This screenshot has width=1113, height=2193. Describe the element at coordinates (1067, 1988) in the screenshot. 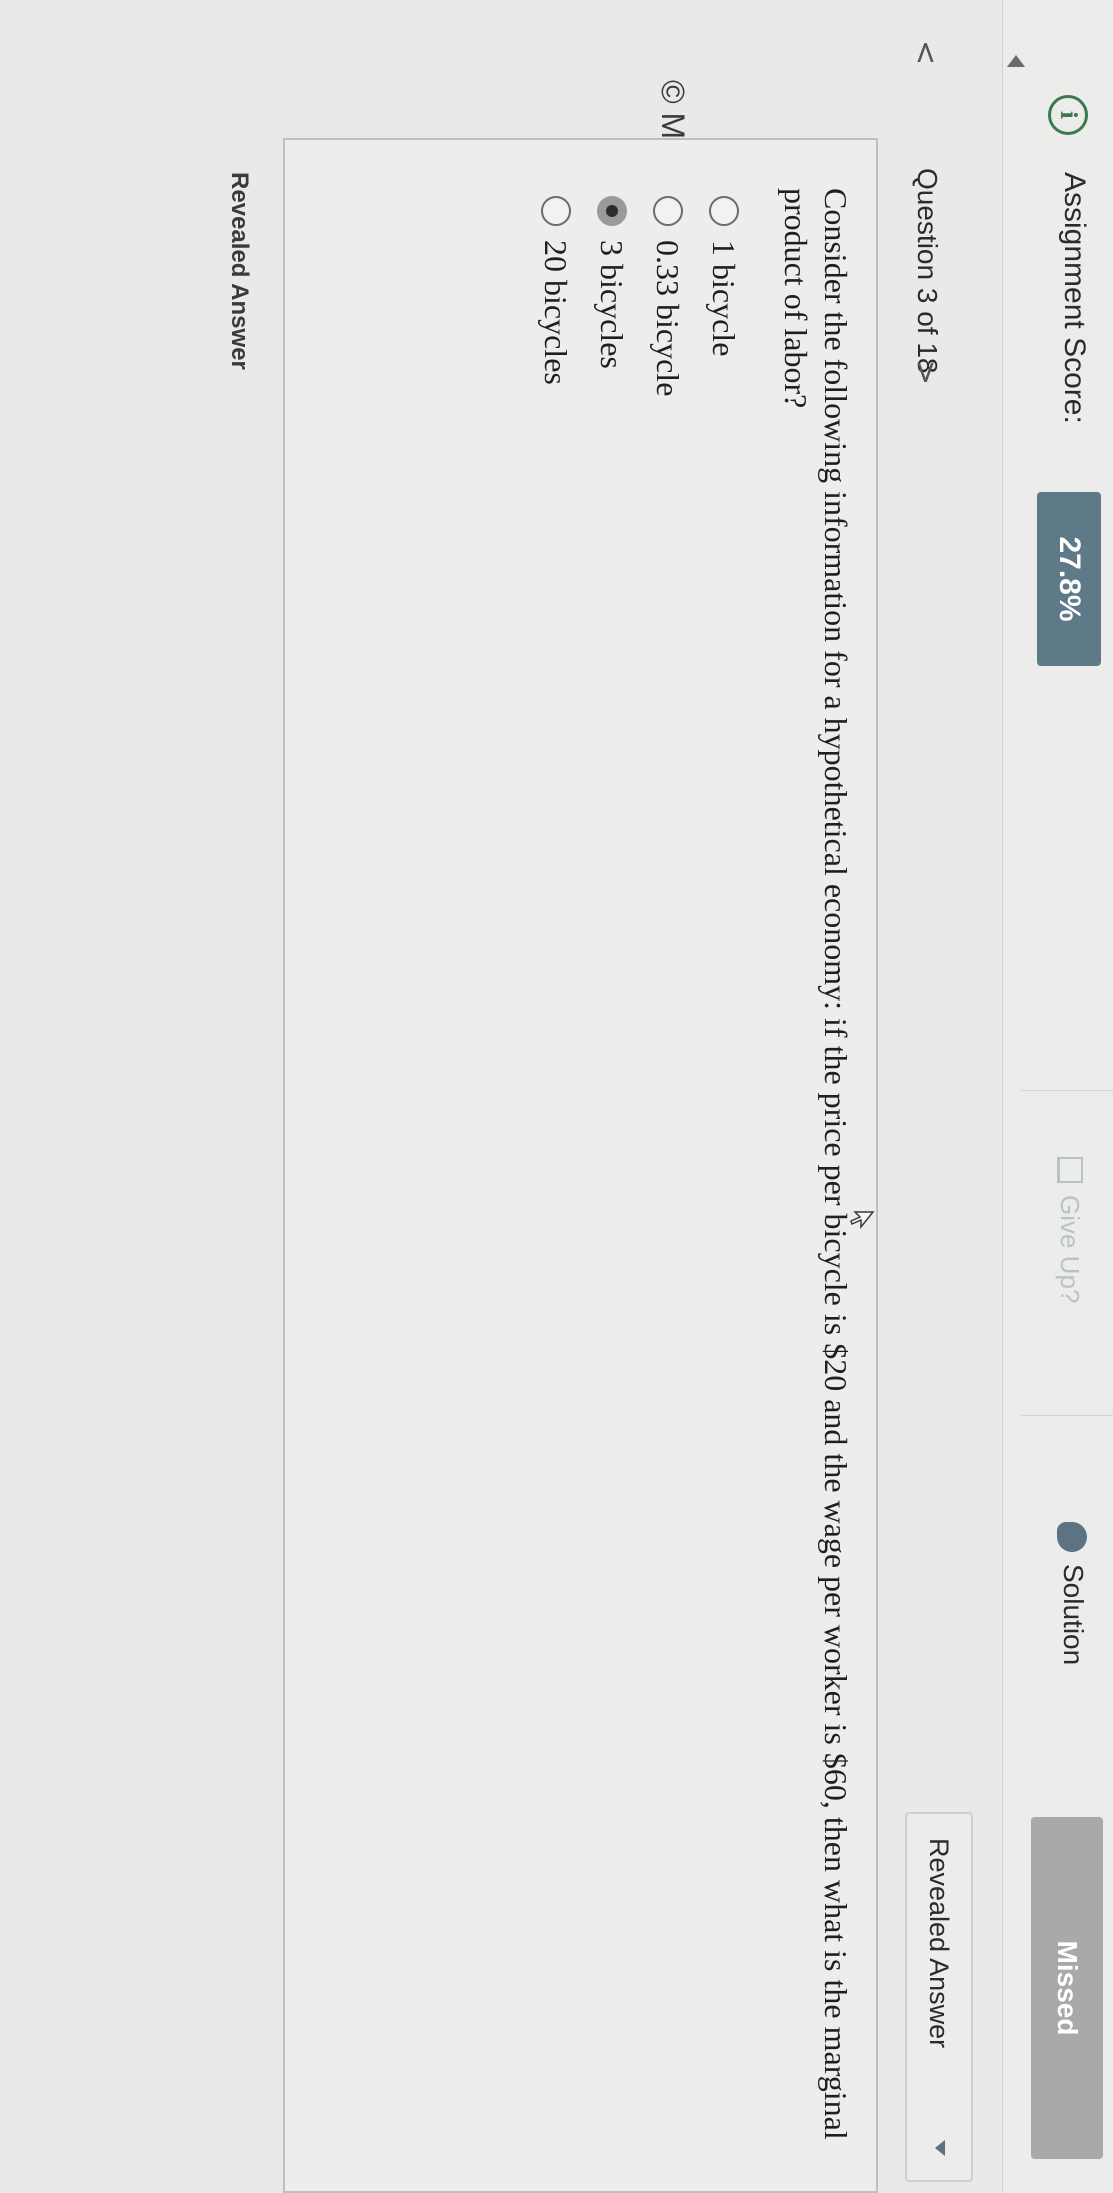

I see `missed-status-button: Missed` at that location.